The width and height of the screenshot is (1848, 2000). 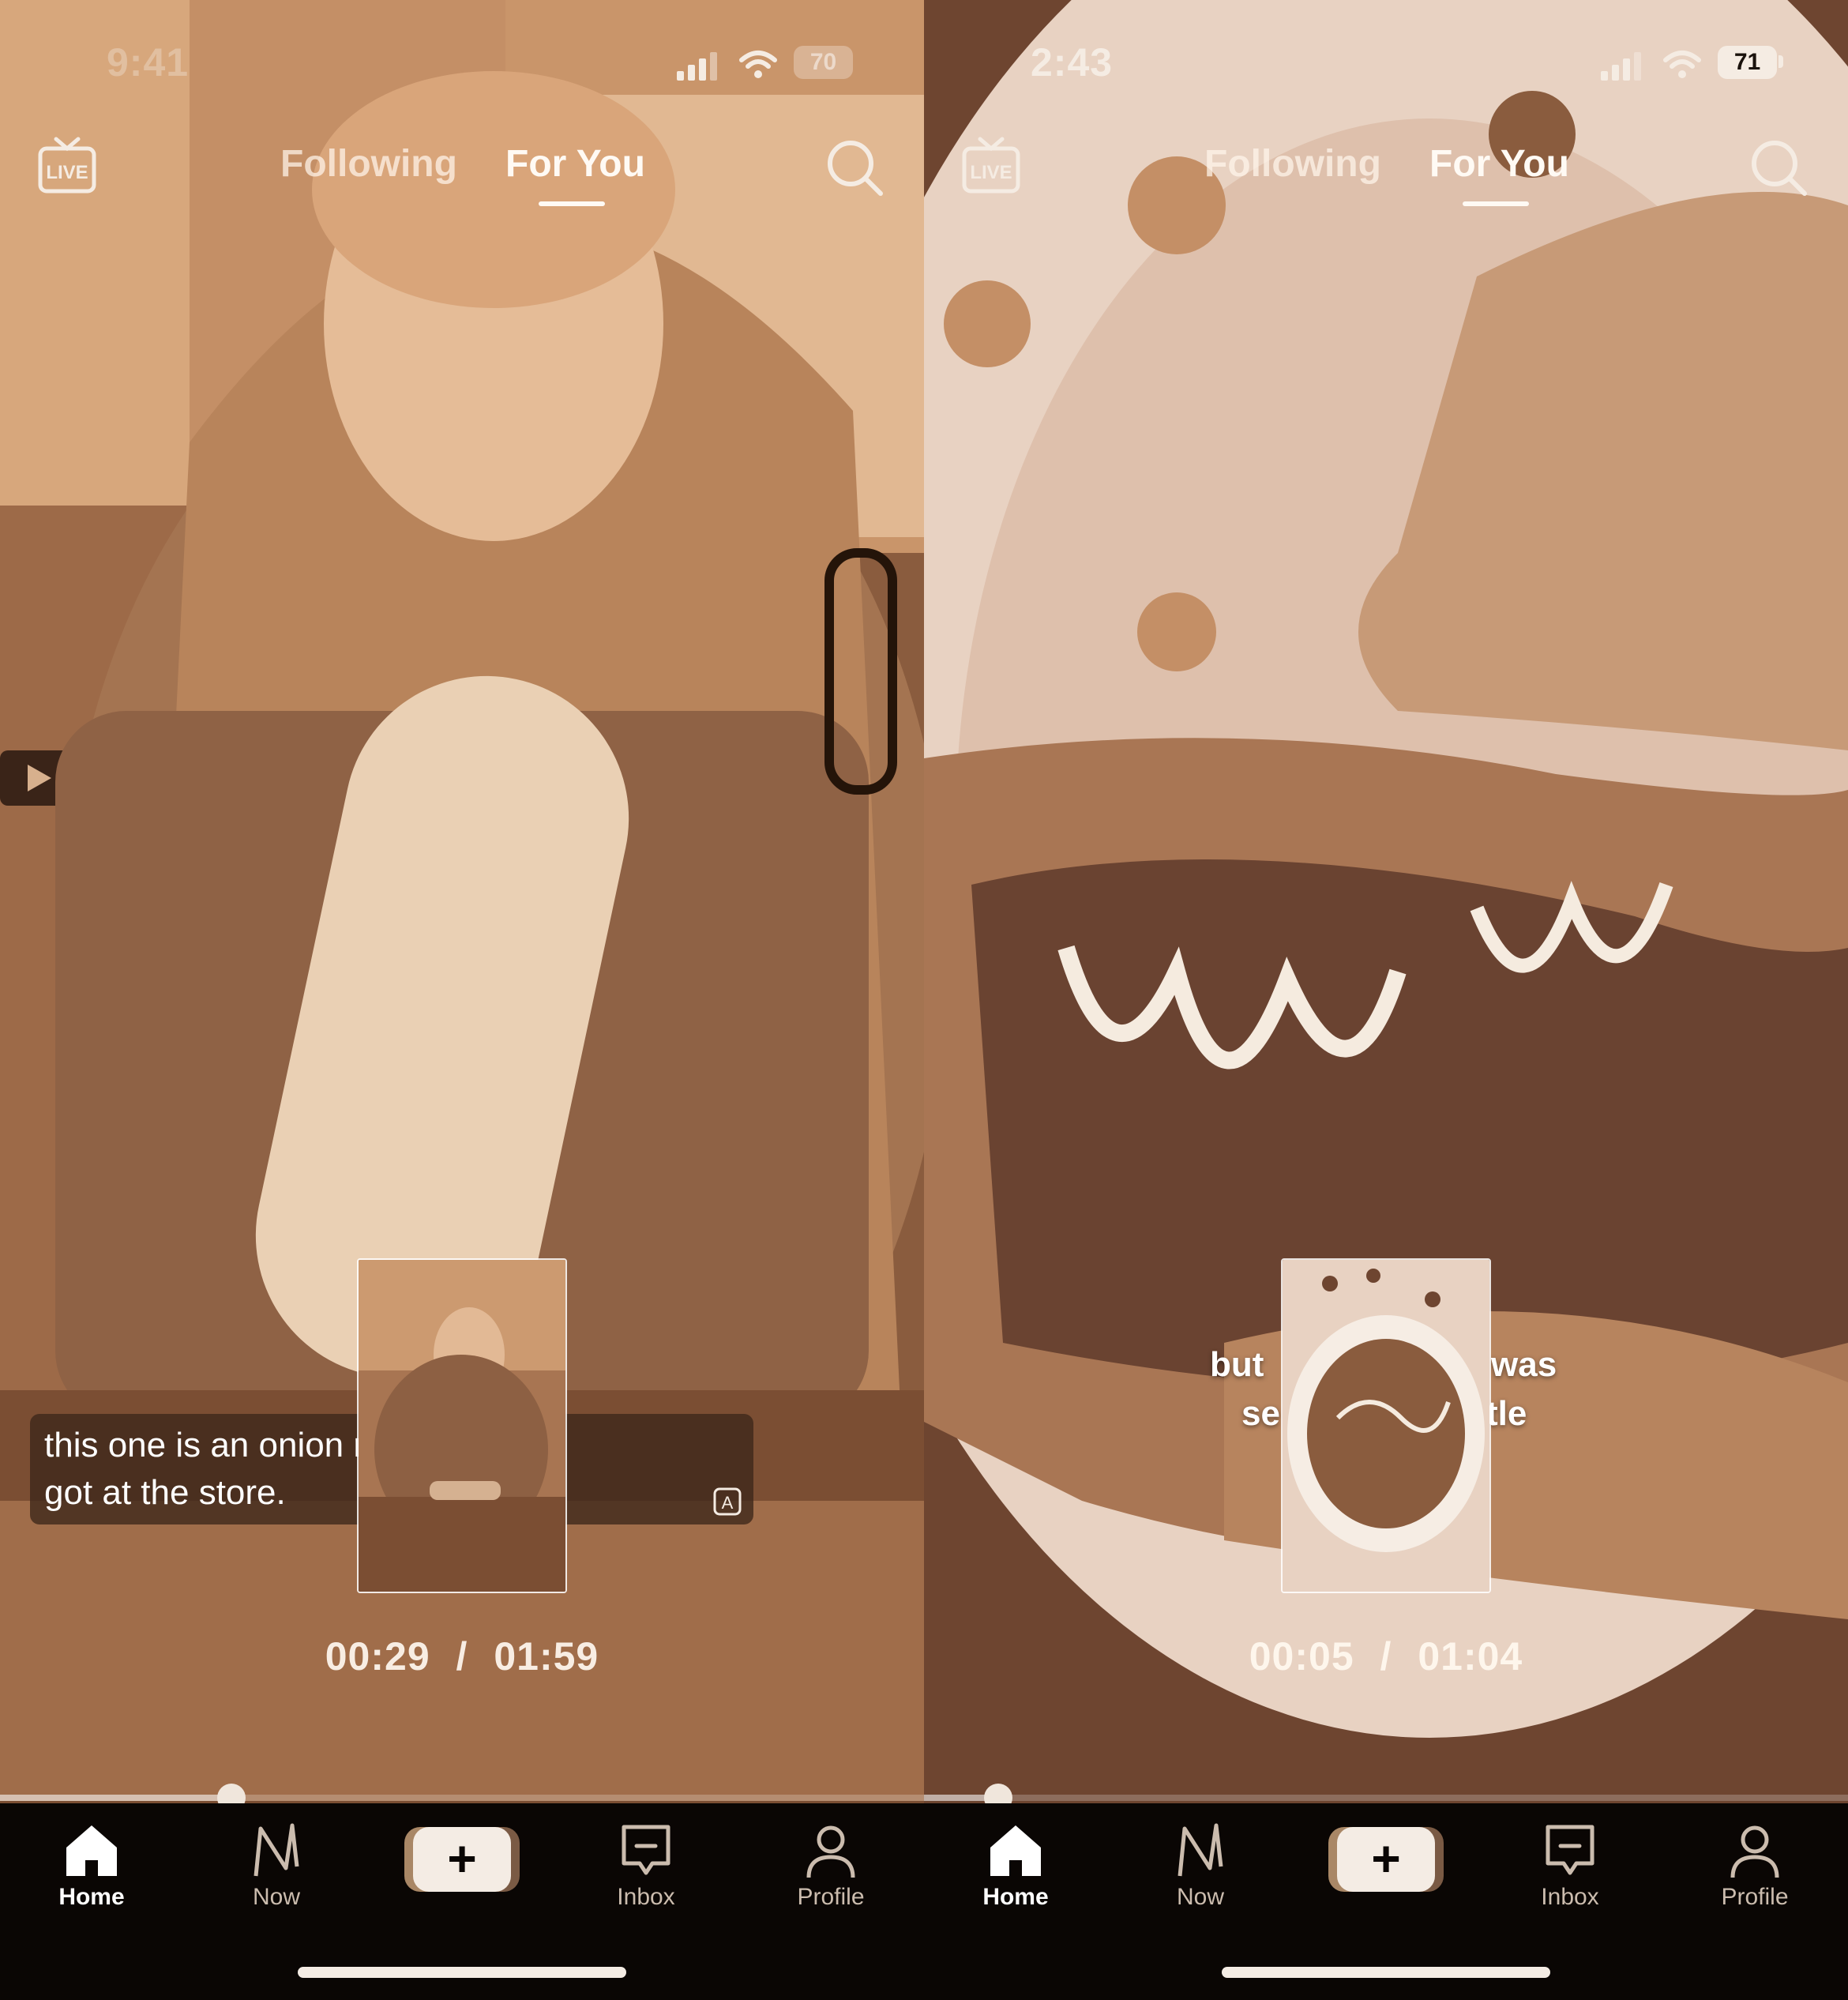 What do you see at coordinates (1747, 62) in the screenshot?
I see `battery-indicator: 71` at bounding box center [1747, 62].